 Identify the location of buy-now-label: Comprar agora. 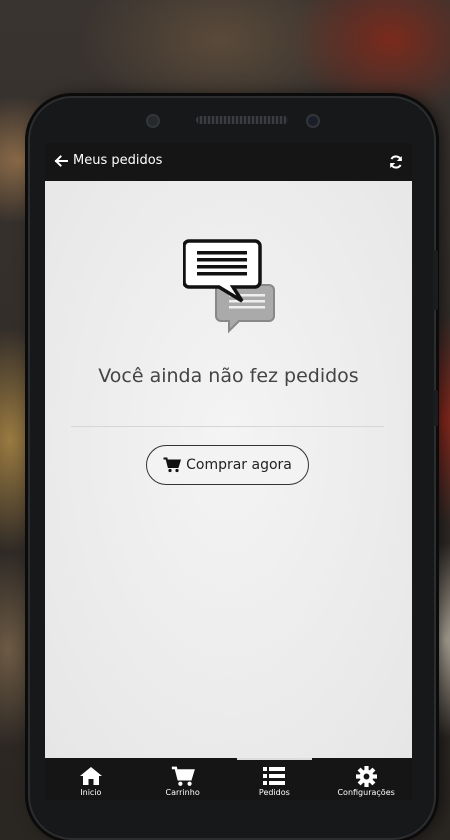
(239, 465).